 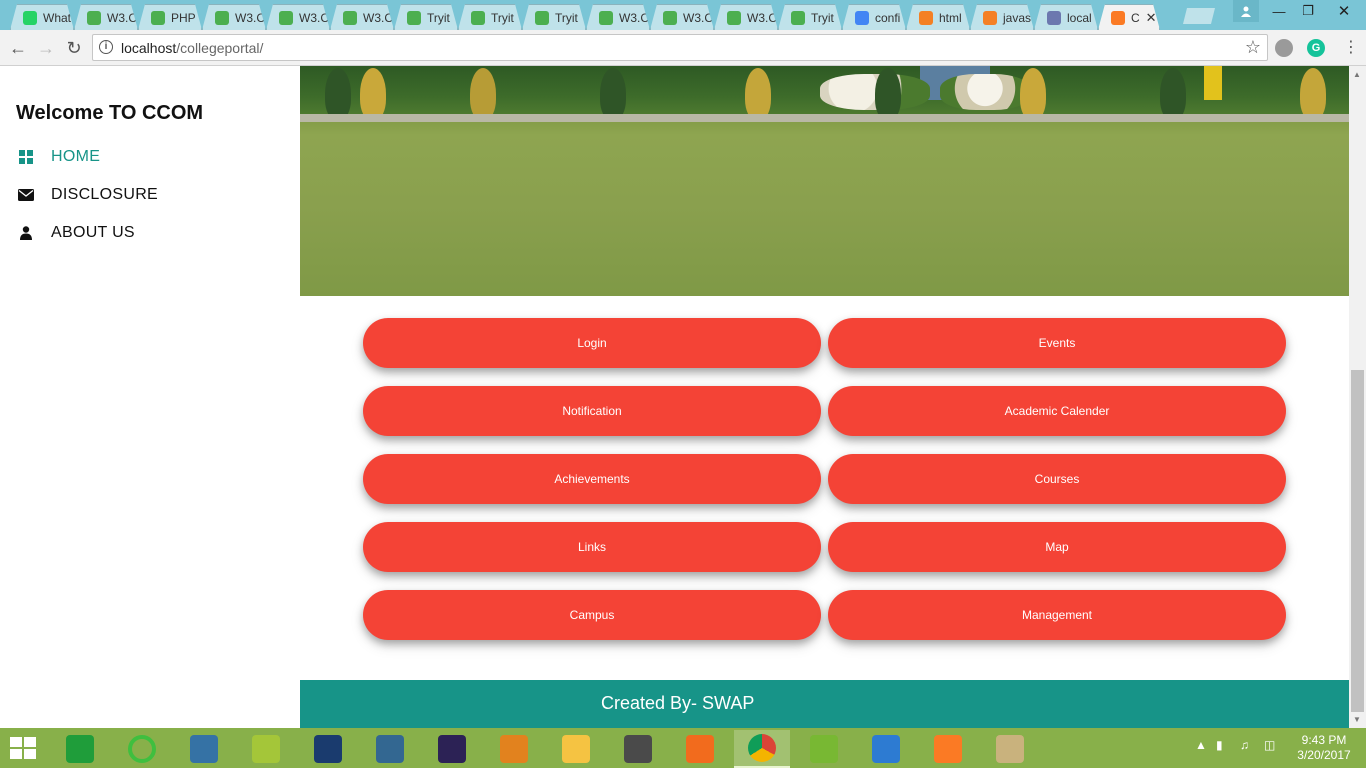 What do you see at coordinates (1017, 17) in the screenshot?
I see `tab-title: javas` at bounding box center [1017, 17].